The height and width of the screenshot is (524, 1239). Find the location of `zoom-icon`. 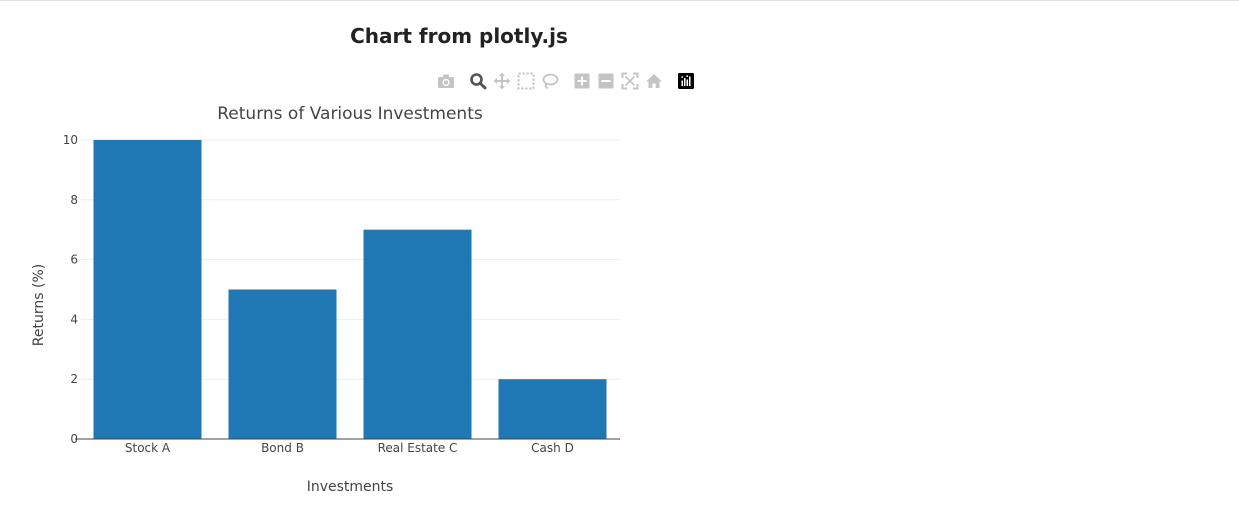

zoom-icon is located at coordinates (478, 81).